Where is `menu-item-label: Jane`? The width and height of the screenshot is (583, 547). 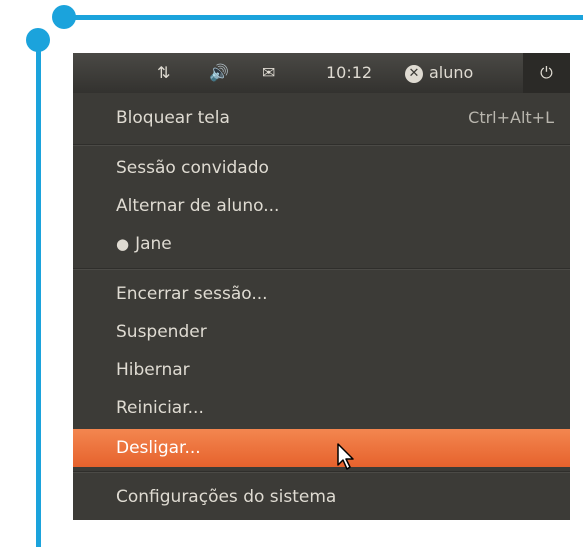
menu-item-label: Jane is located at coordinates (153, 244).